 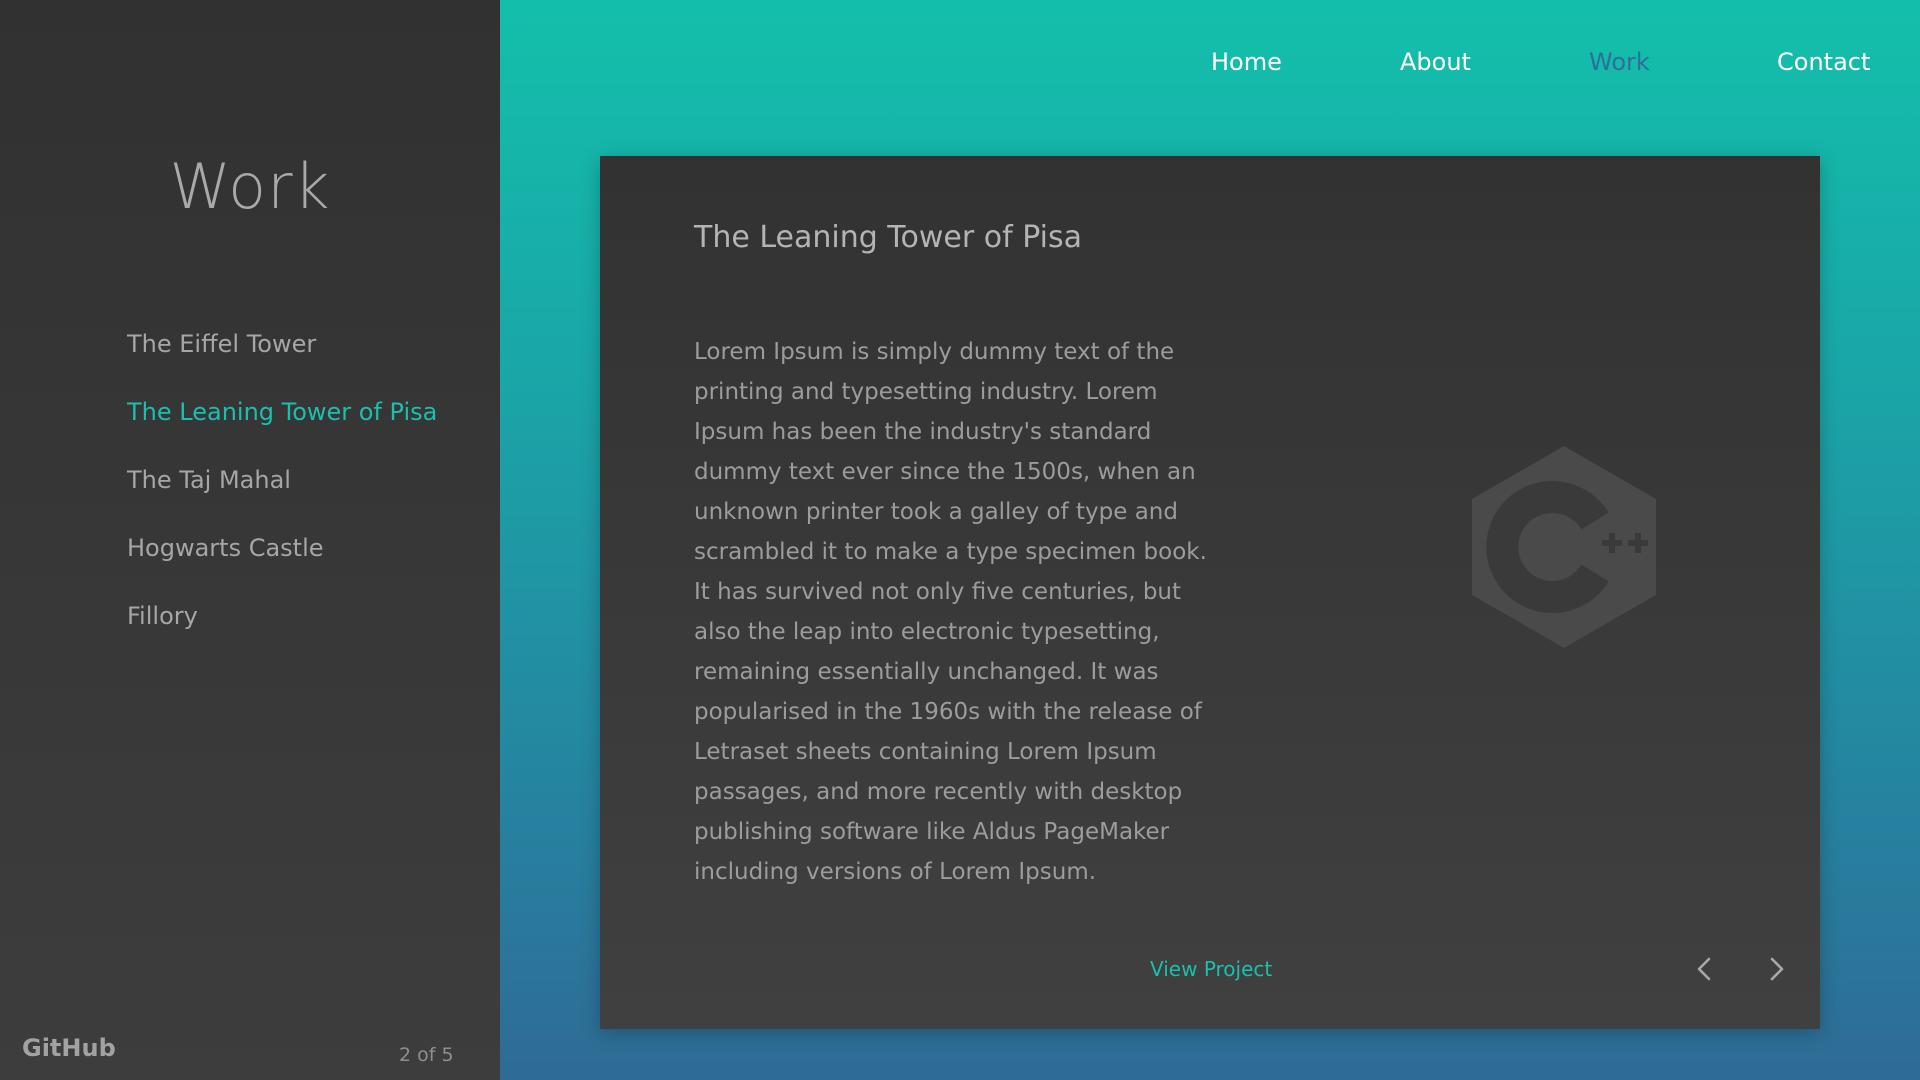 What do you see at coordinates (282, 556) in the screenshot?
I see `project-item-hogwarts: Hogwarts Castle` at bounding box center [282, 556].